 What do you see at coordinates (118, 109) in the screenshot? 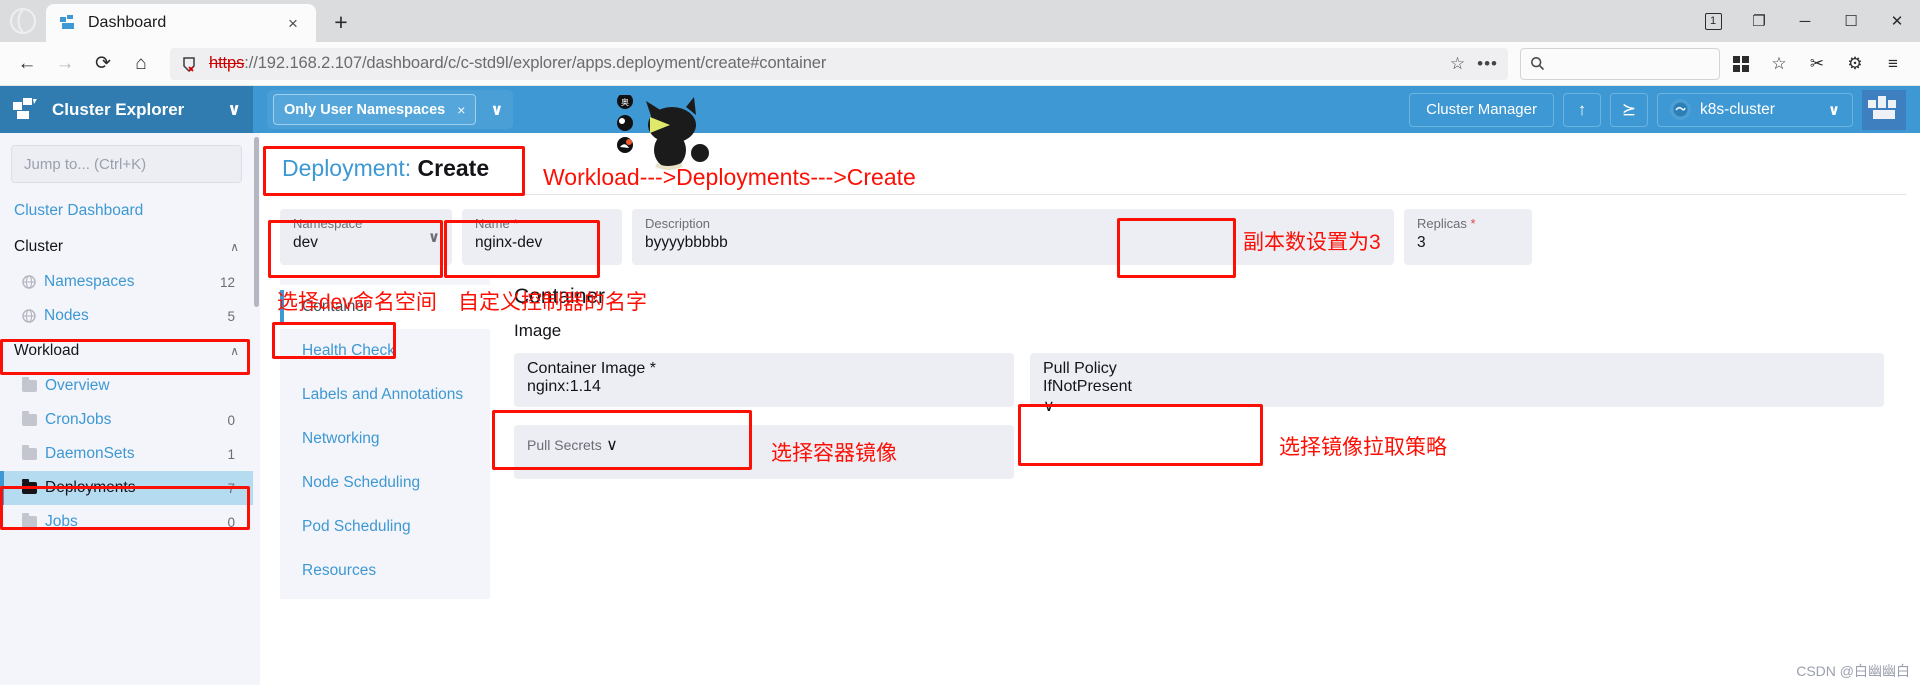
I see `sidebar-title: Cluster Explorer` at bounding box center [118, 109].